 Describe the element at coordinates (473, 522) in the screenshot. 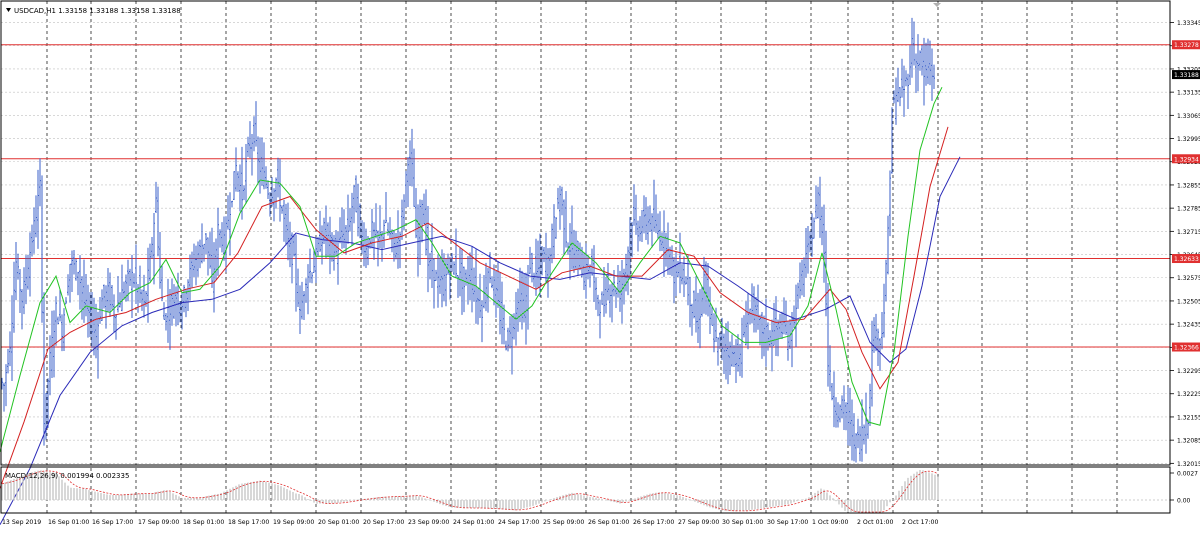

I see `x-tick-label: 24 Sep 01:00` at that location.